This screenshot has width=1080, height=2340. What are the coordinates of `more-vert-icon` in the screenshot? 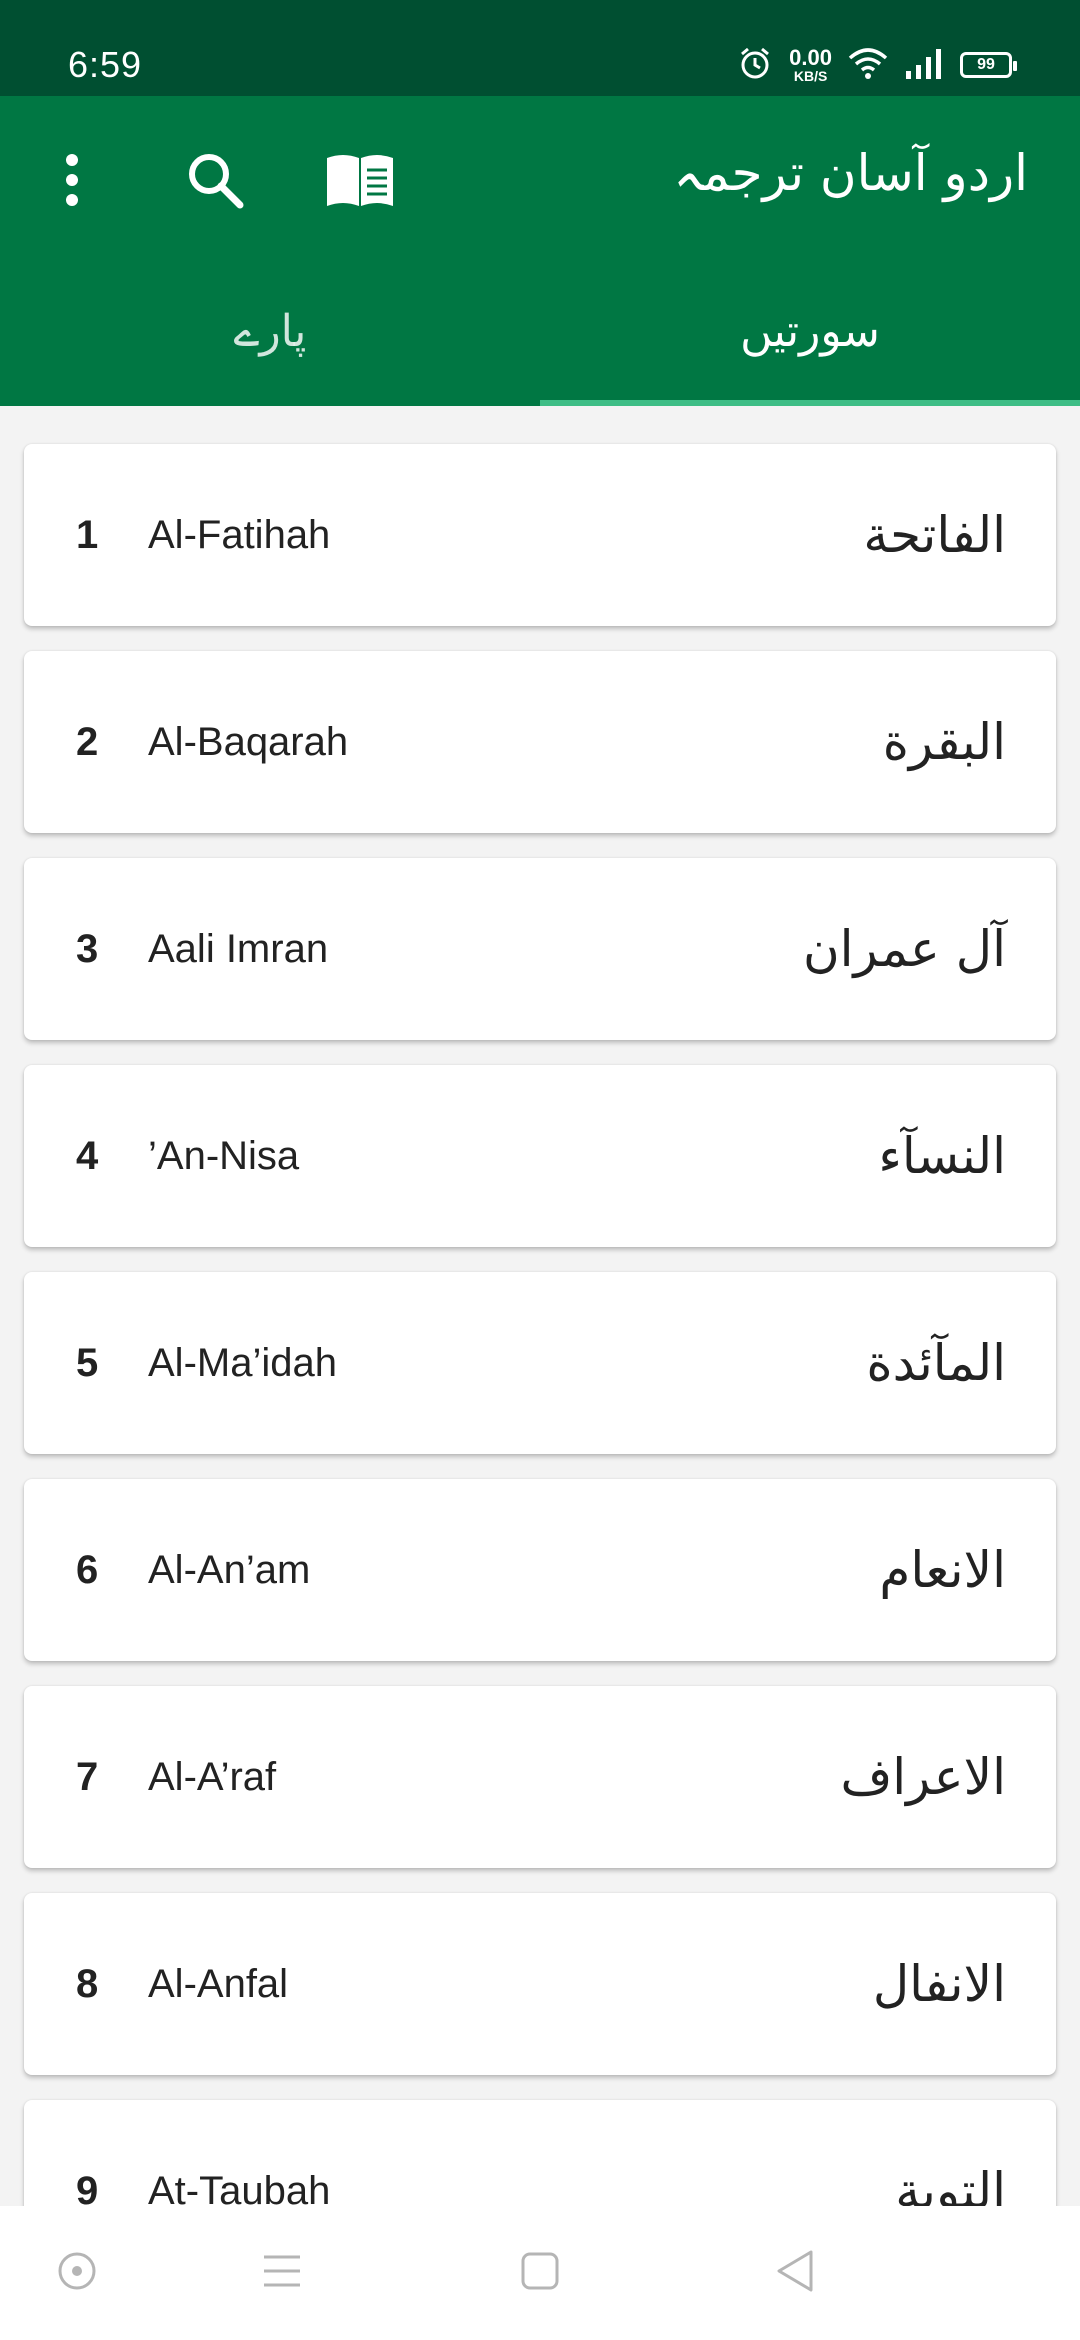 It's located at (72, 182).